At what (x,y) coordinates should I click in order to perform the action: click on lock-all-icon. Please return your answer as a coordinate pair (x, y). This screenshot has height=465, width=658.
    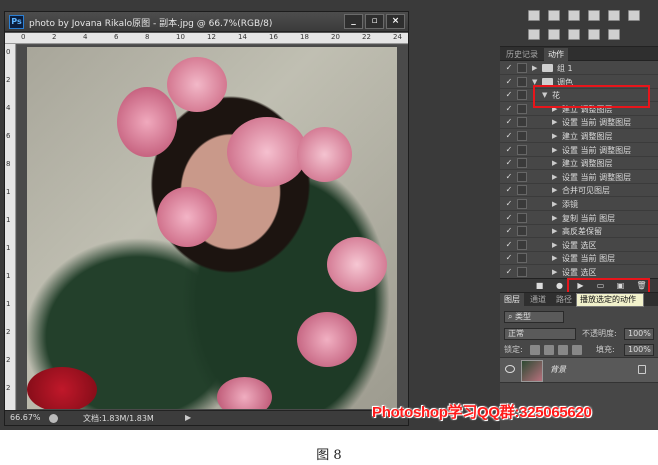
    Looking at the image, I should click on (577, 350).